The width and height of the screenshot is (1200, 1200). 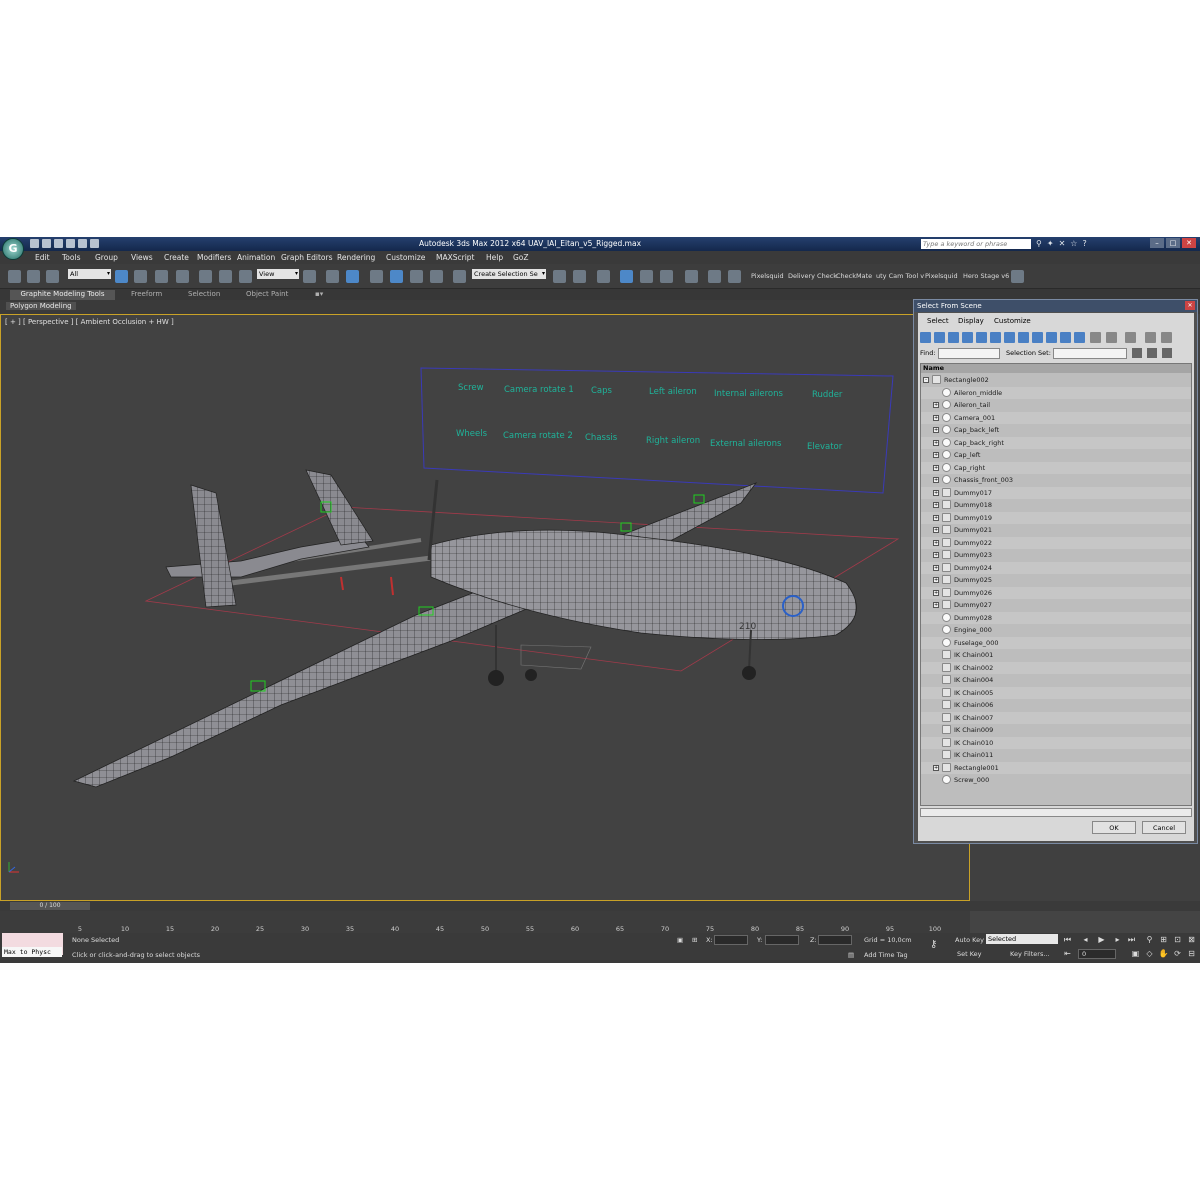 What do you see at coordinates (225, 276) in the screenshot?
I see `rotate-icon` at bounding box center [225, 276].